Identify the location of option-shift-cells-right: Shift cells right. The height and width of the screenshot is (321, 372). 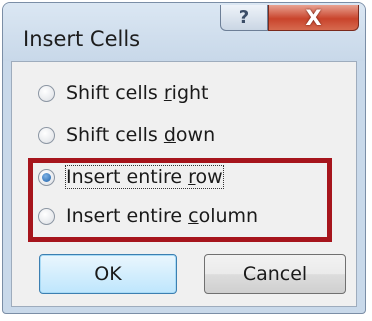
(123, 93).